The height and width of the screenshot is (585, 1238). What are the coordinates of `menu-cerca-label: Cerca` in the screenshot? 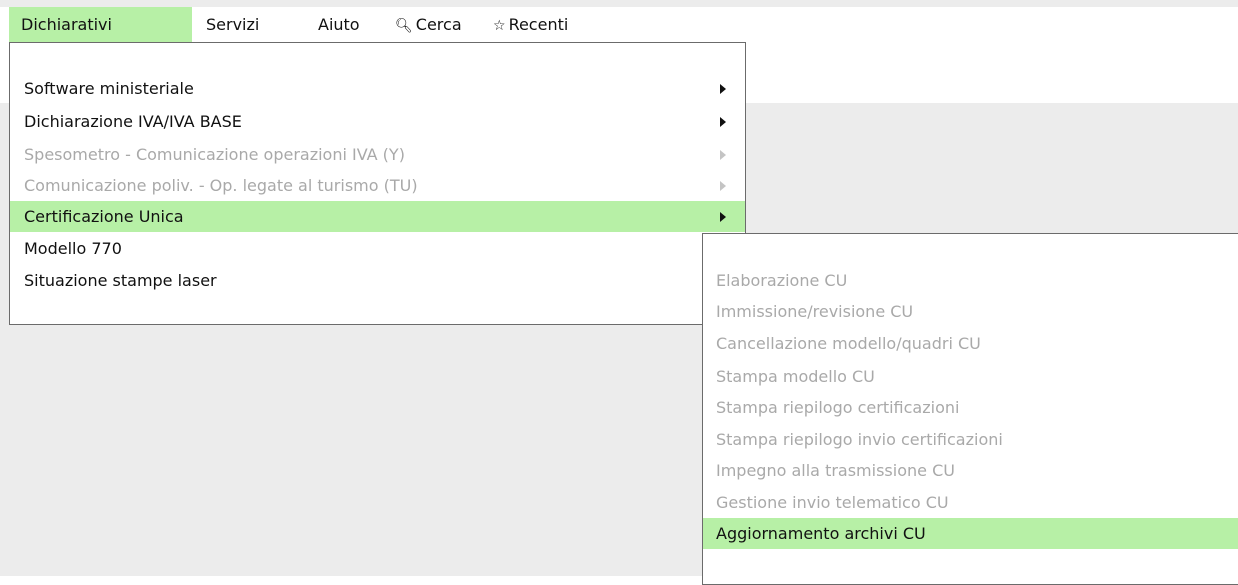 It's located at (438, 24).